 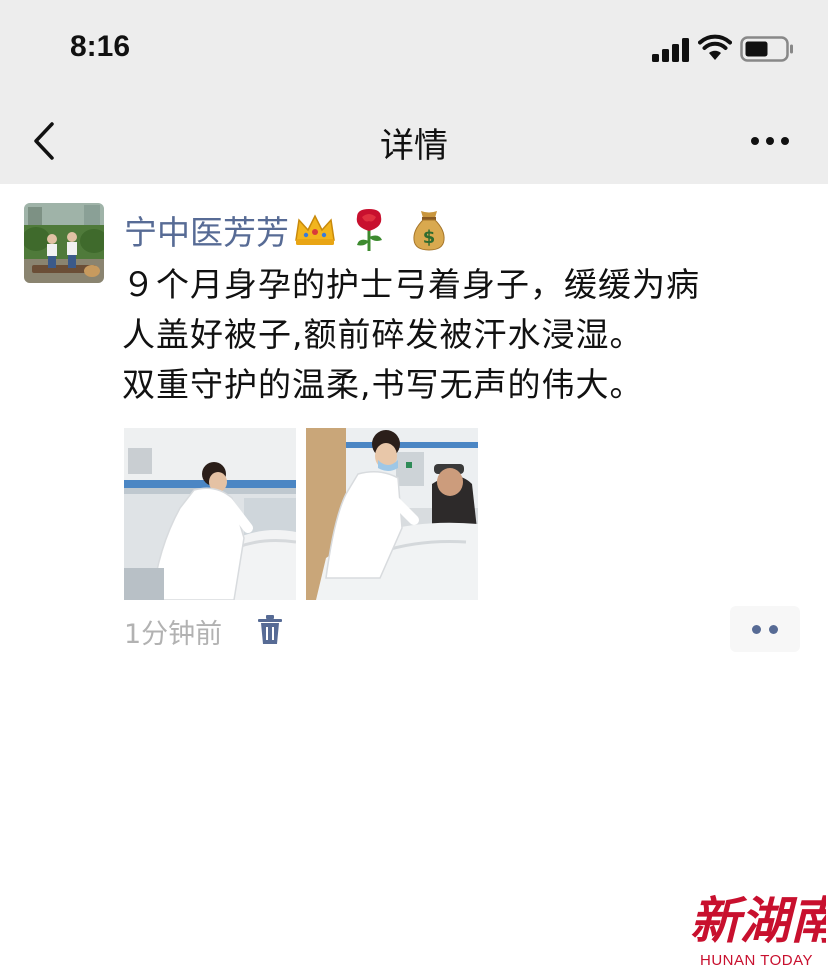 What do you see at coordinates (411, 284) in the screenshot?
I see `post-text-line: ９个月身孕的护士弓着身子，缓缓为病` at bounding box center [411, 284].